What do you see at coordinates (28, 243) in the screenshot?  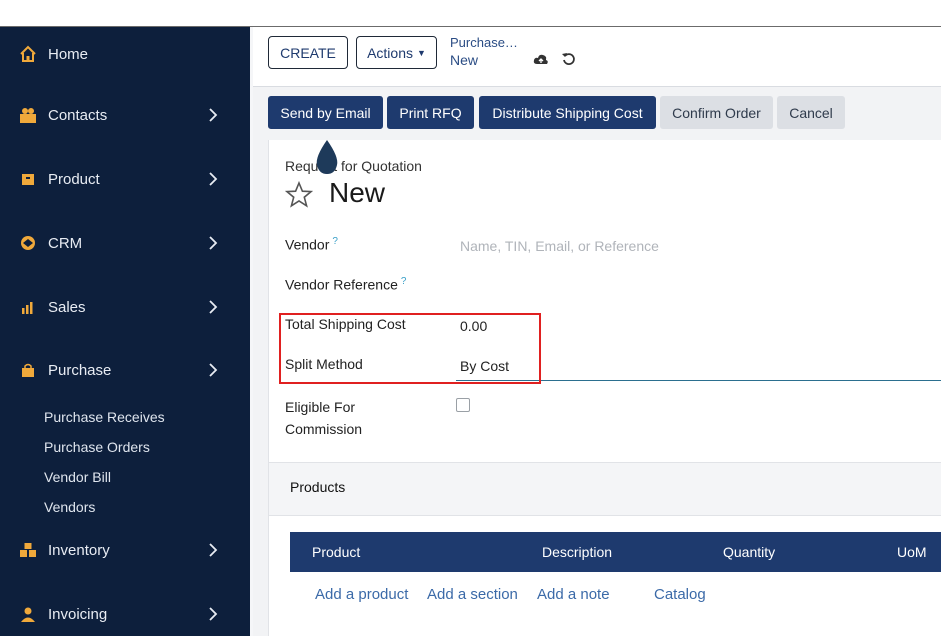 I see `handshake-icon` at bounding box center [28, 243].